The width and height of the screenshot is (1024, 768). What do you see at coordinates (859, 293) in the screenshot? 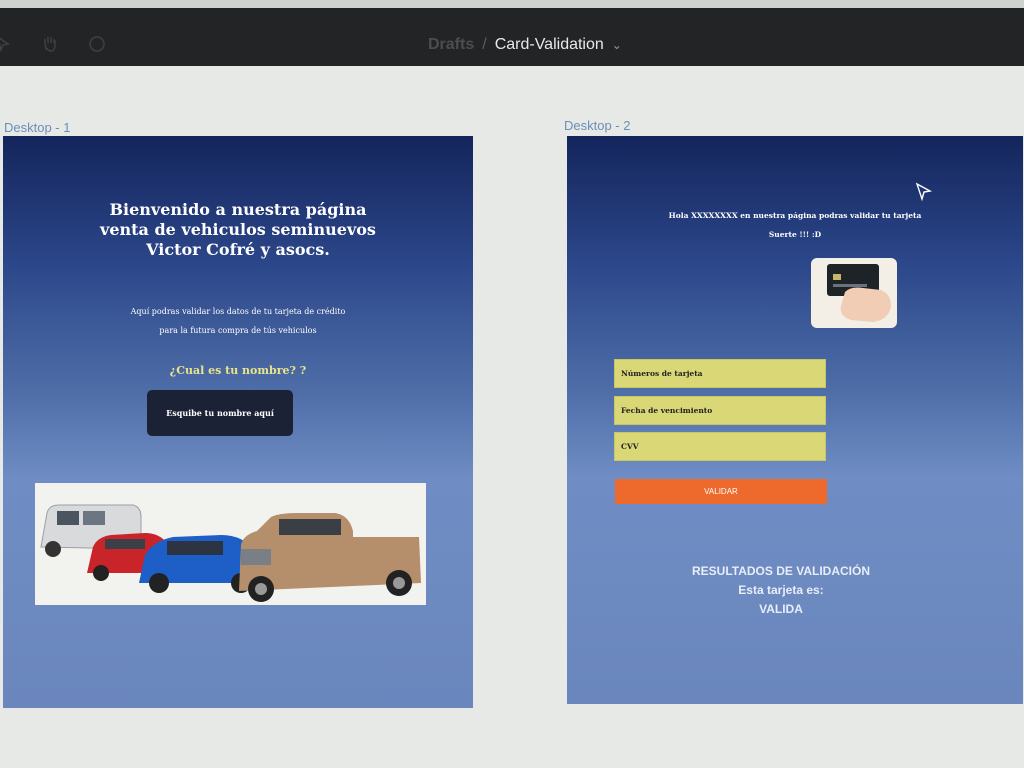
I see `credit-card-icon` at bounding box center [859, 293].